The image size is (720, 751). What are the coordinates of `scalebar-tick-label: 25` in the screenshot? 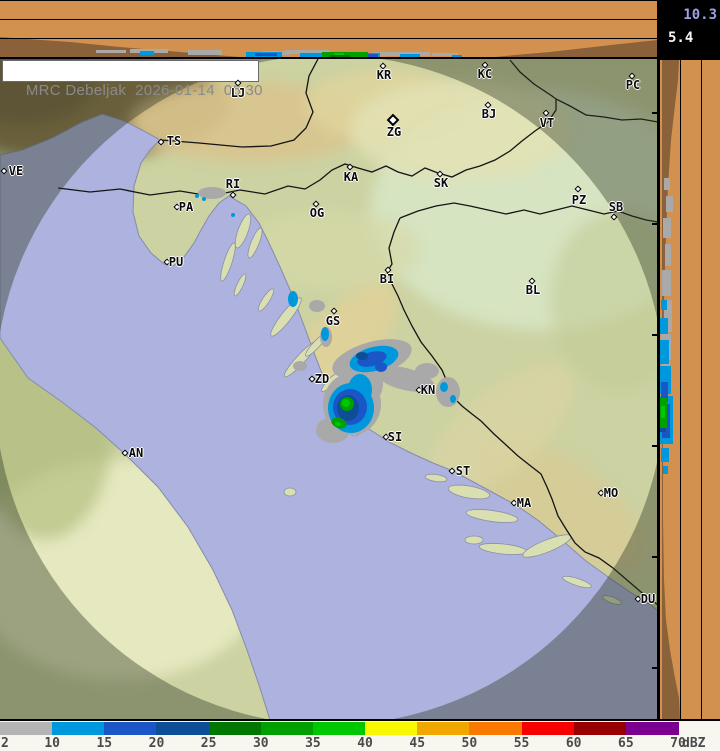 It's located at (208, 743).